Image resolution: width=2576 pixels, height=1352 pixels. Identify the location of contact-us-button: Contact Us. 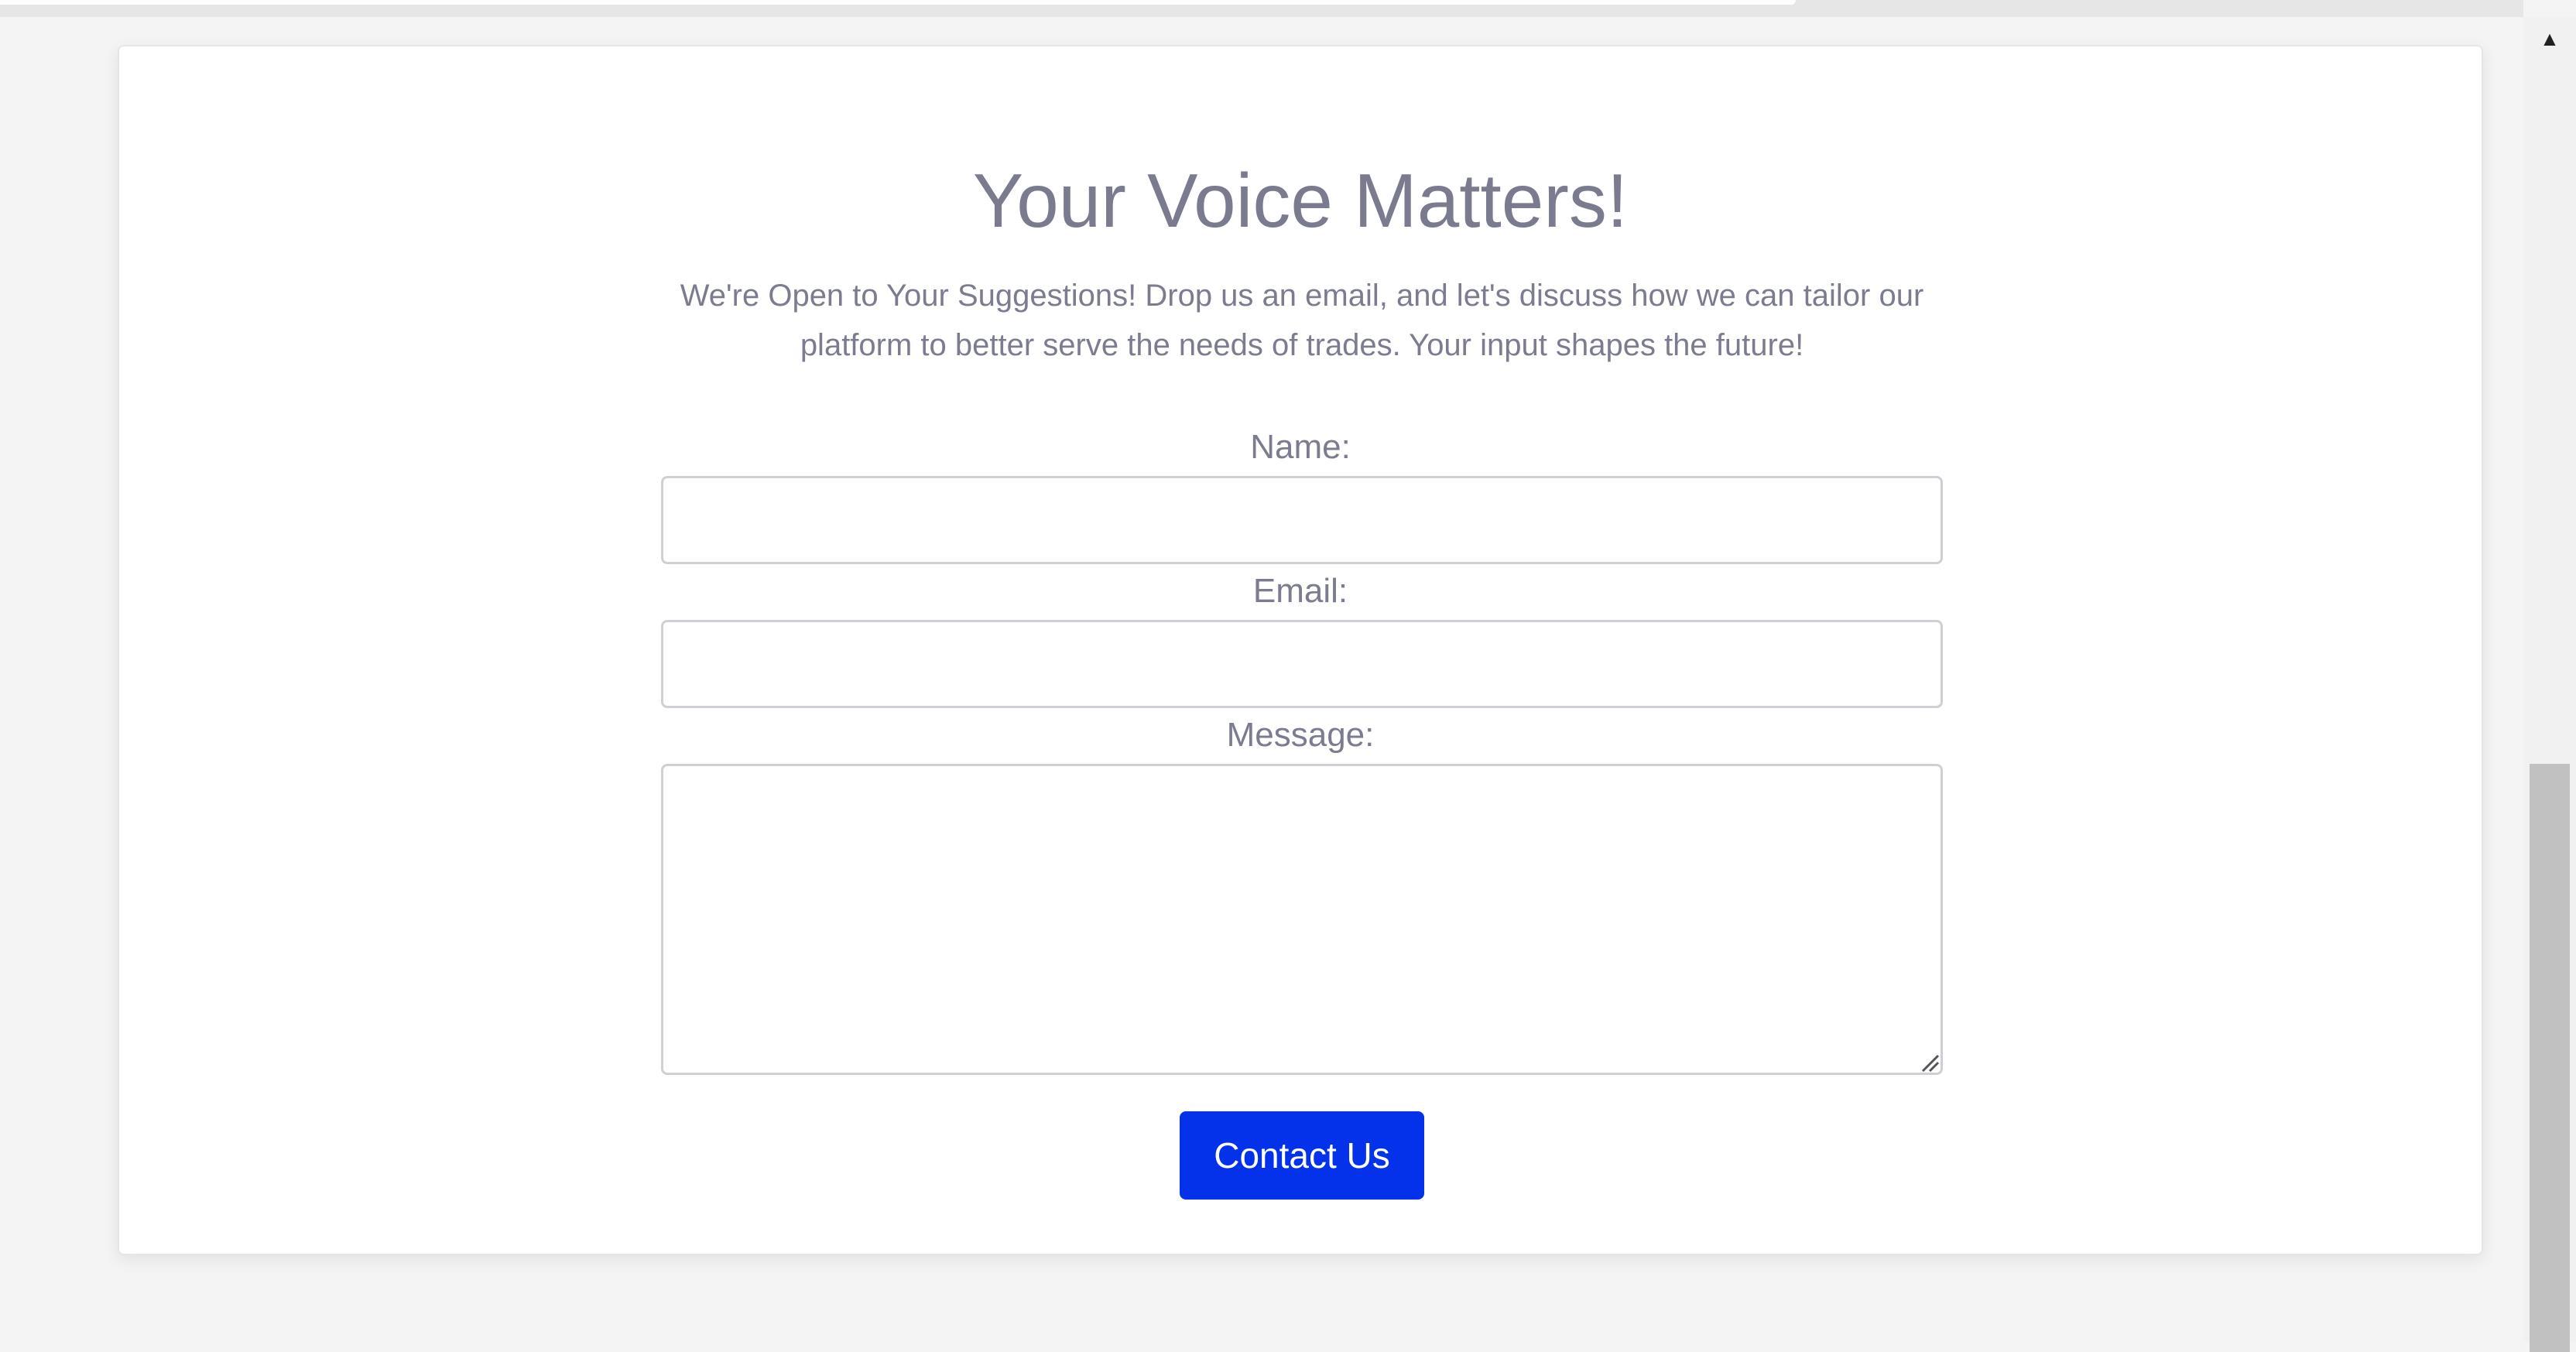
(1302, 1155).